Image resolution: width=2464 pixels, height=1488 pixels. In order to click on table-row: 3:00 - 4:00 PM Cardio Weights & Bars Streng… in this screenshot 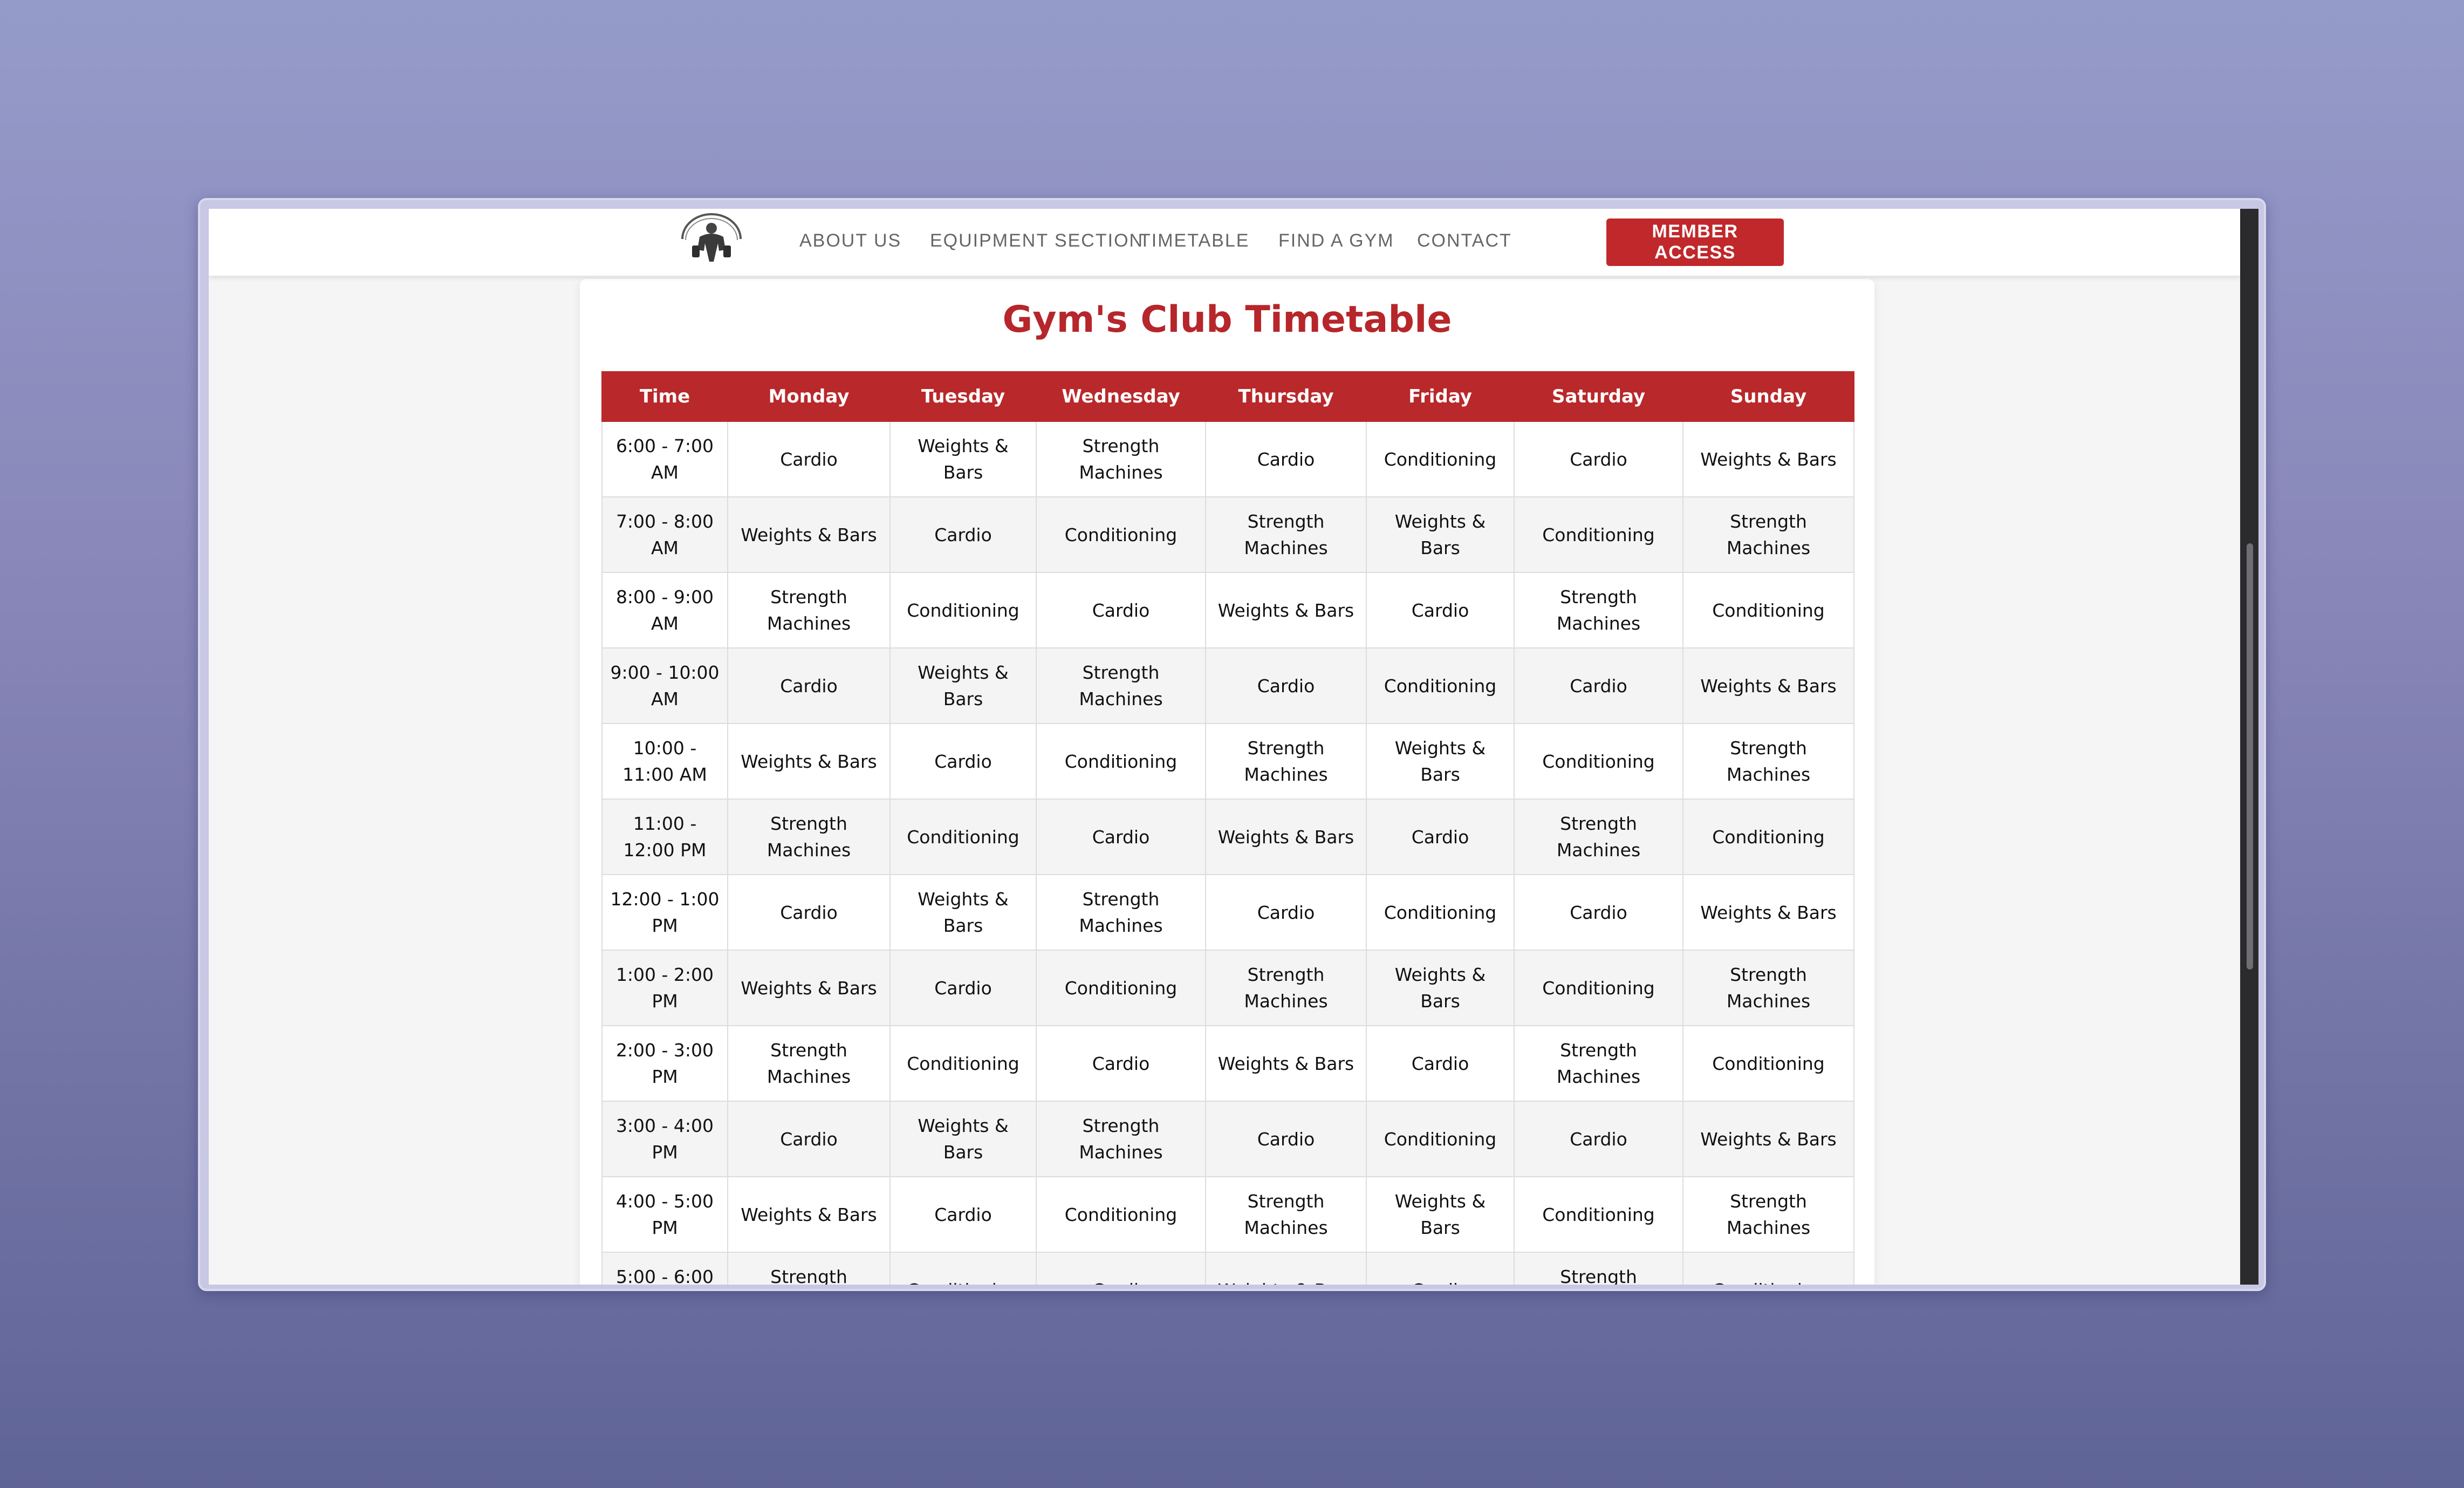, I will do `click(1228, 1139)`.